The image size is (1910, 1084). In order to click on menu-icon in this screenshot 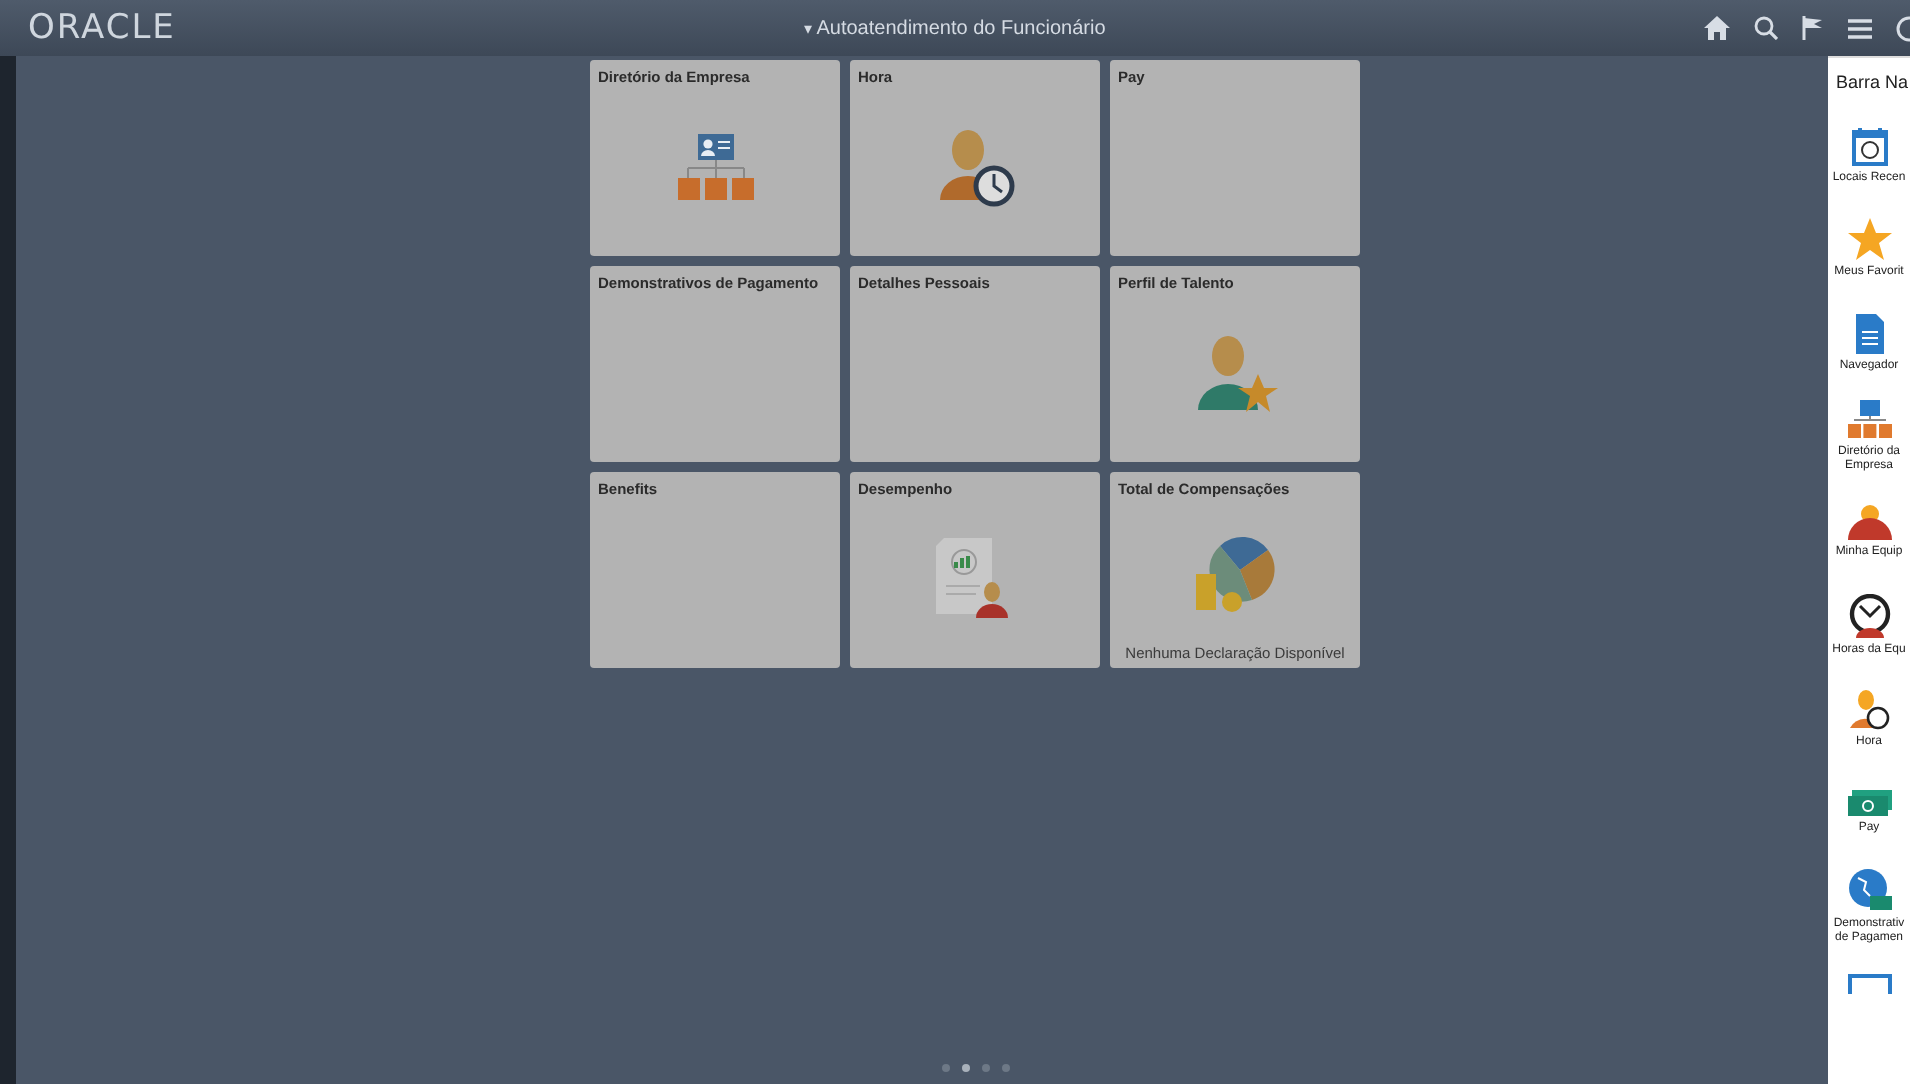, I will do `click(1860, 28)`.